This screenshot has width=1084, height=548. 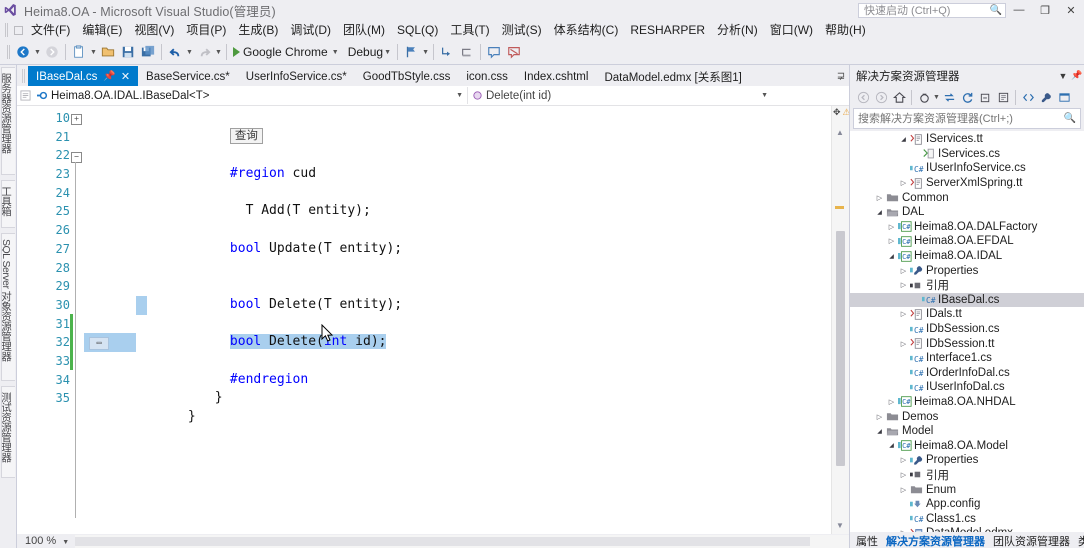 I want to click on code-line: bool Update(T entity);, so click(x=457, y=238).